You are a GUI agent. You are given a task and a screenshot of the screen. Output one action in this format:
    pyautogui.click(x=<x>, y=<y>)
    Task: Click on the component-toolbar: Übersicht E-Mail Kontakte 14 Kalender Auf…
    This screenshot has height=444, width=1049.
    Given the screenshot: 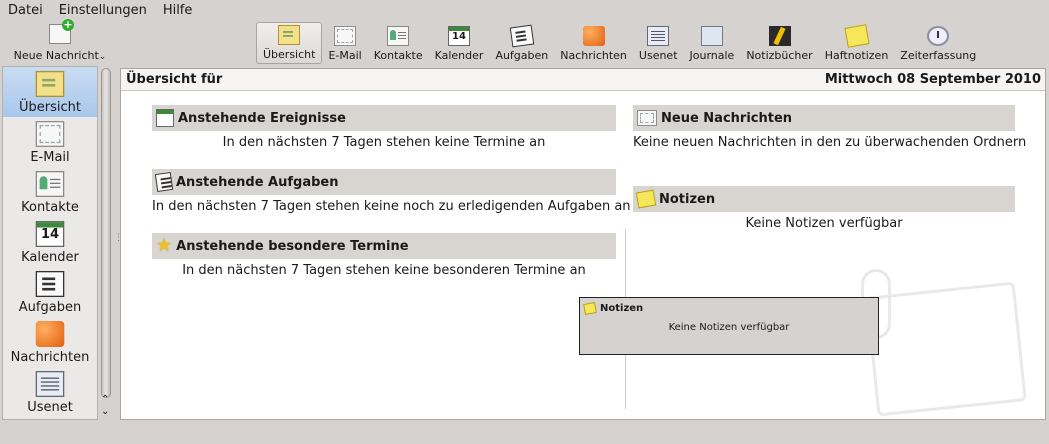 What is the action you would take?
    pyautogui.click(x=619, y=43)
    